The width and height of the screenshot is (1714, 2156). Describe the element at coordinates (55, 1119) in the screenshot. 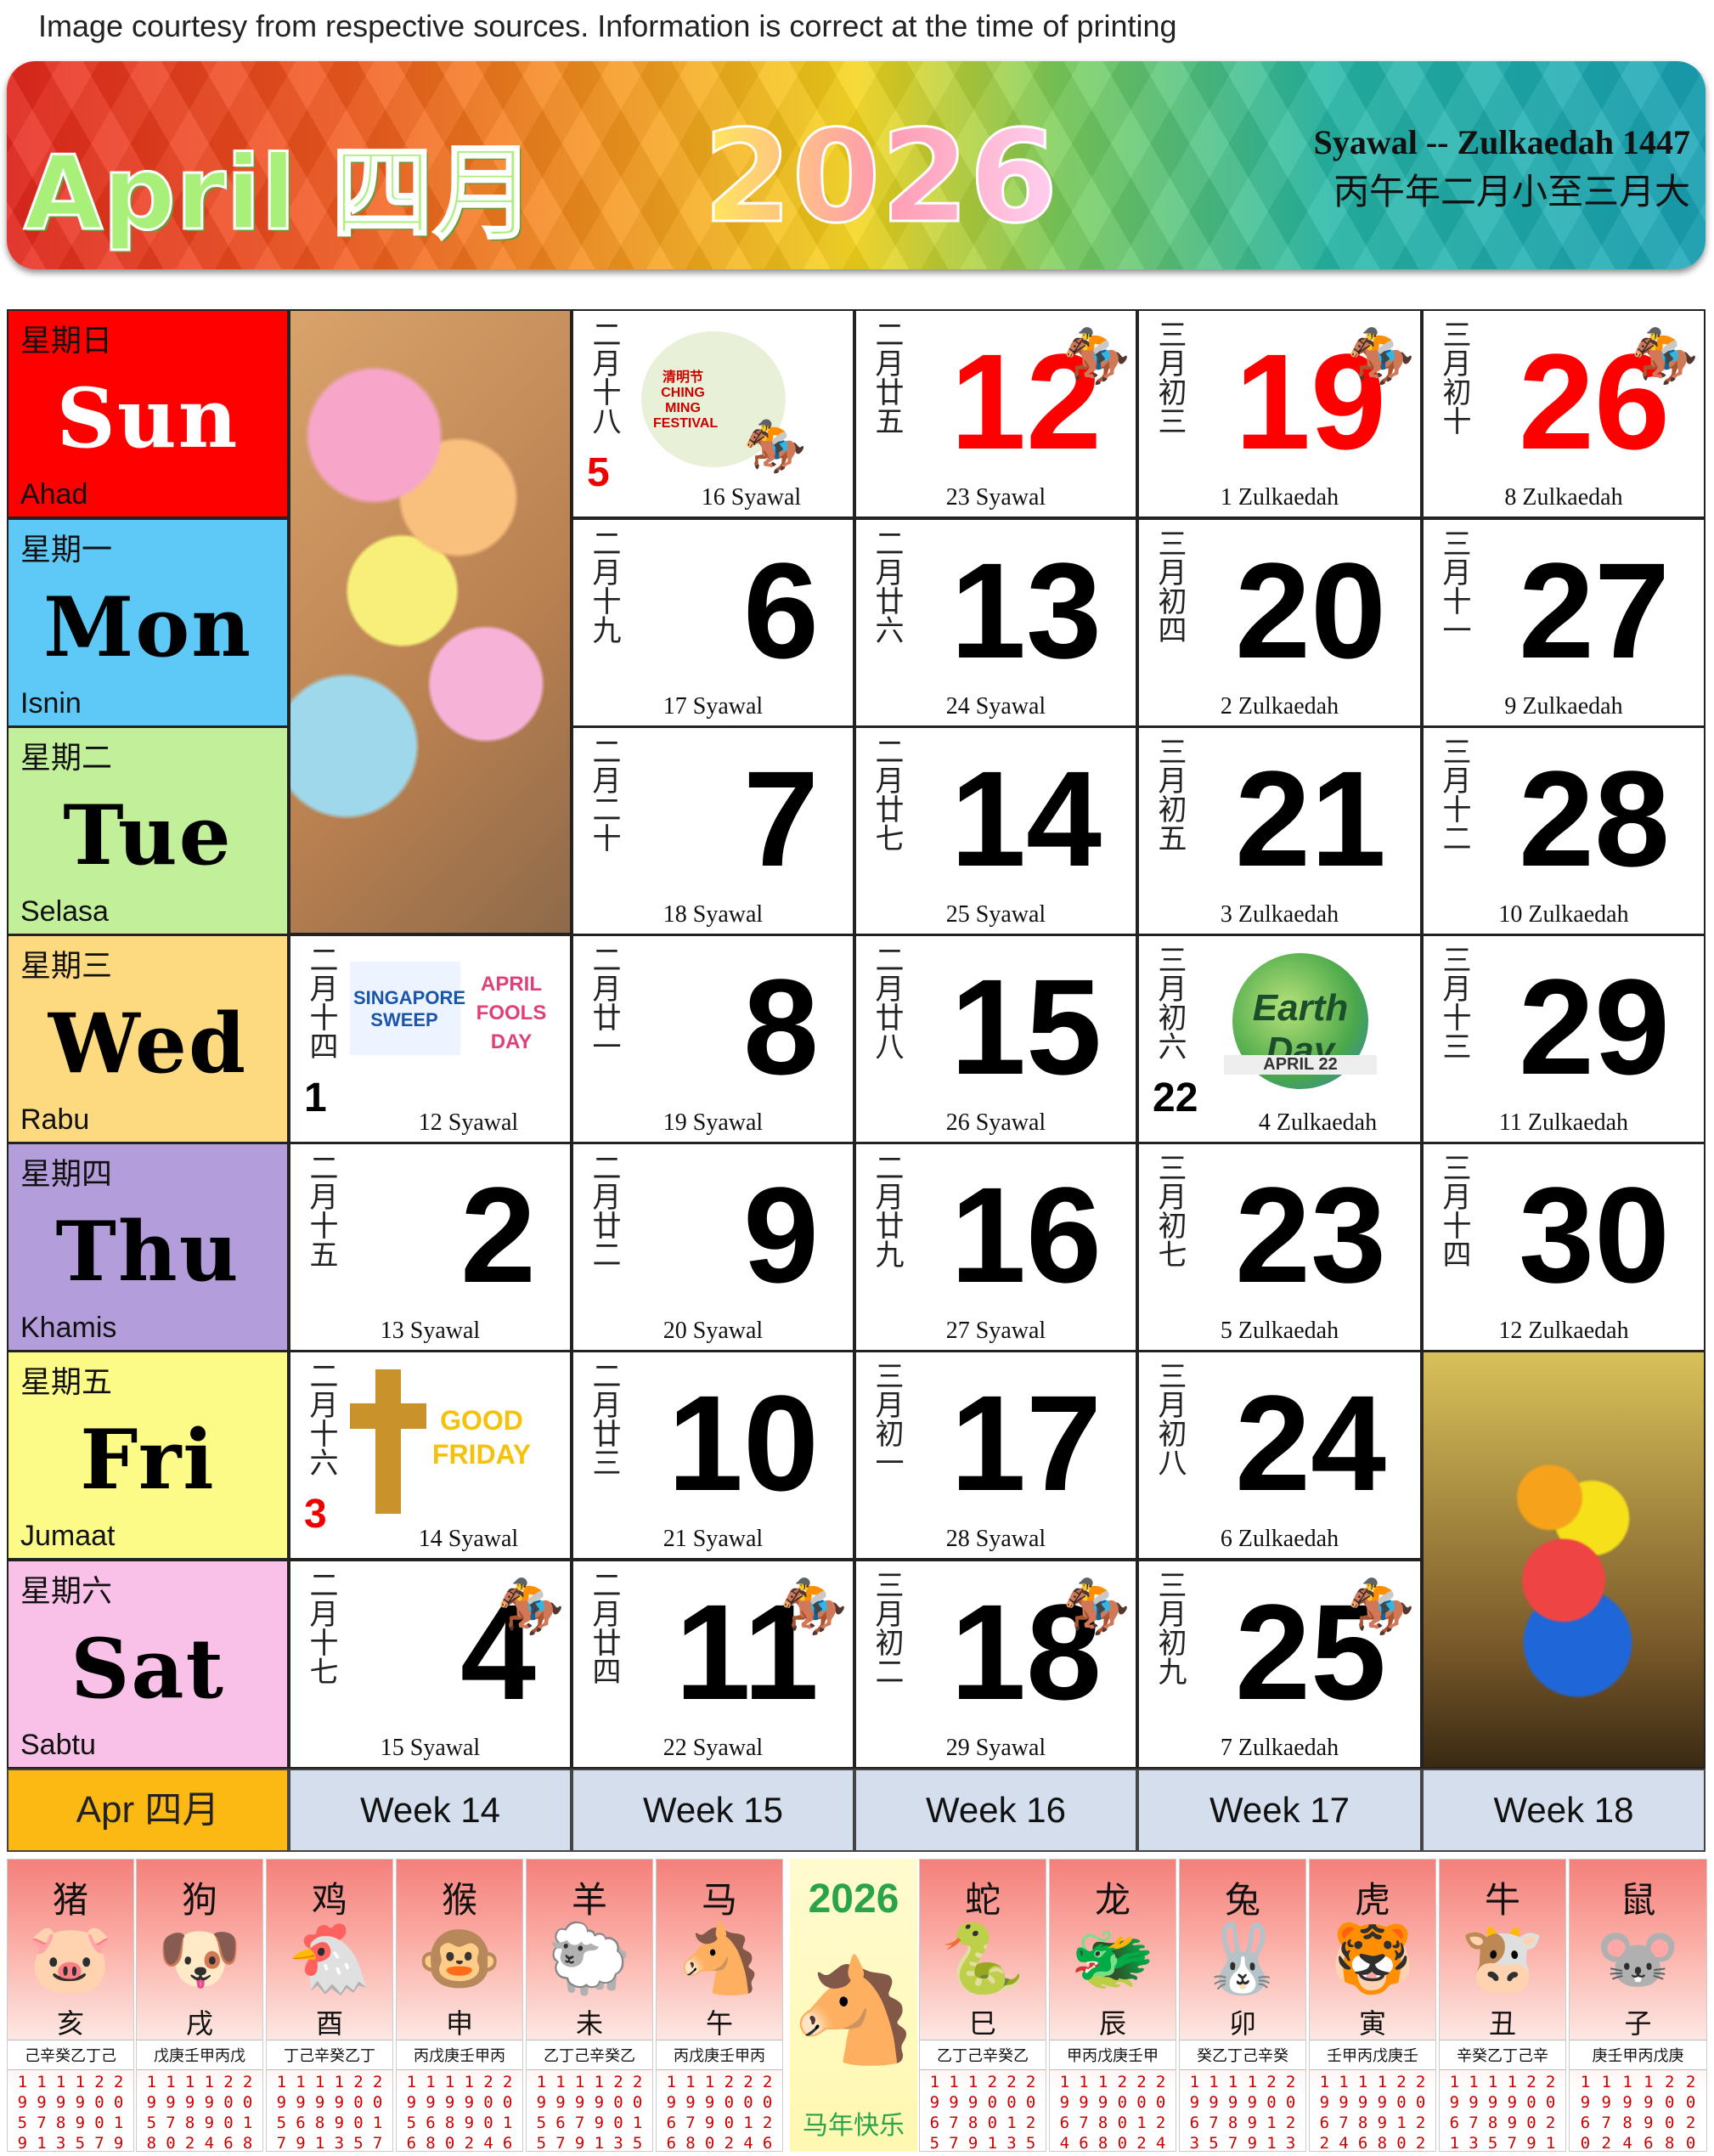

I see `day-header-malay: Rabu` at that location.